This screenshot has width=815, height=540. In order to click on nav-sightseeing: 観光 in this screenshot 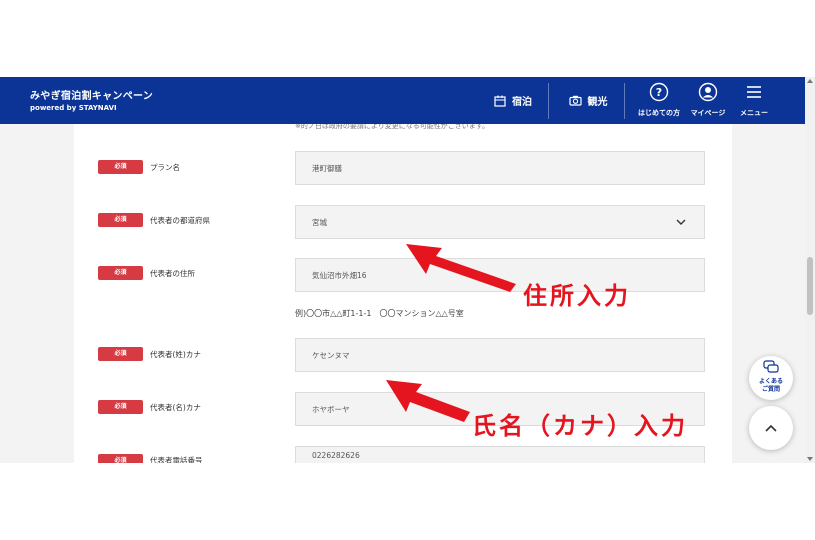, I will do `click(588, 100)`.